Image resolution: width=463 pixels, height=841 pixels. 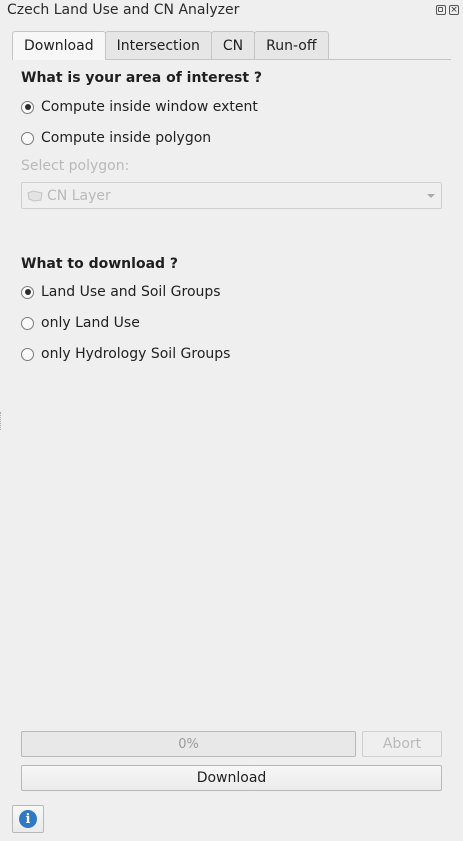 I want to click on radio-only-land-use: only Land Use, so click(x=80, y=323).